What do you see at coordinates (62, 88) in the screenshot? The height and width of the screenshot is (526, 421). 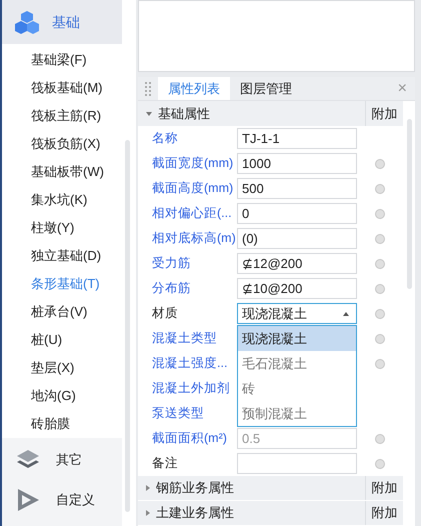 I see `sidebar-item: 筏板基础(M)` at bounding box center [62, 88].